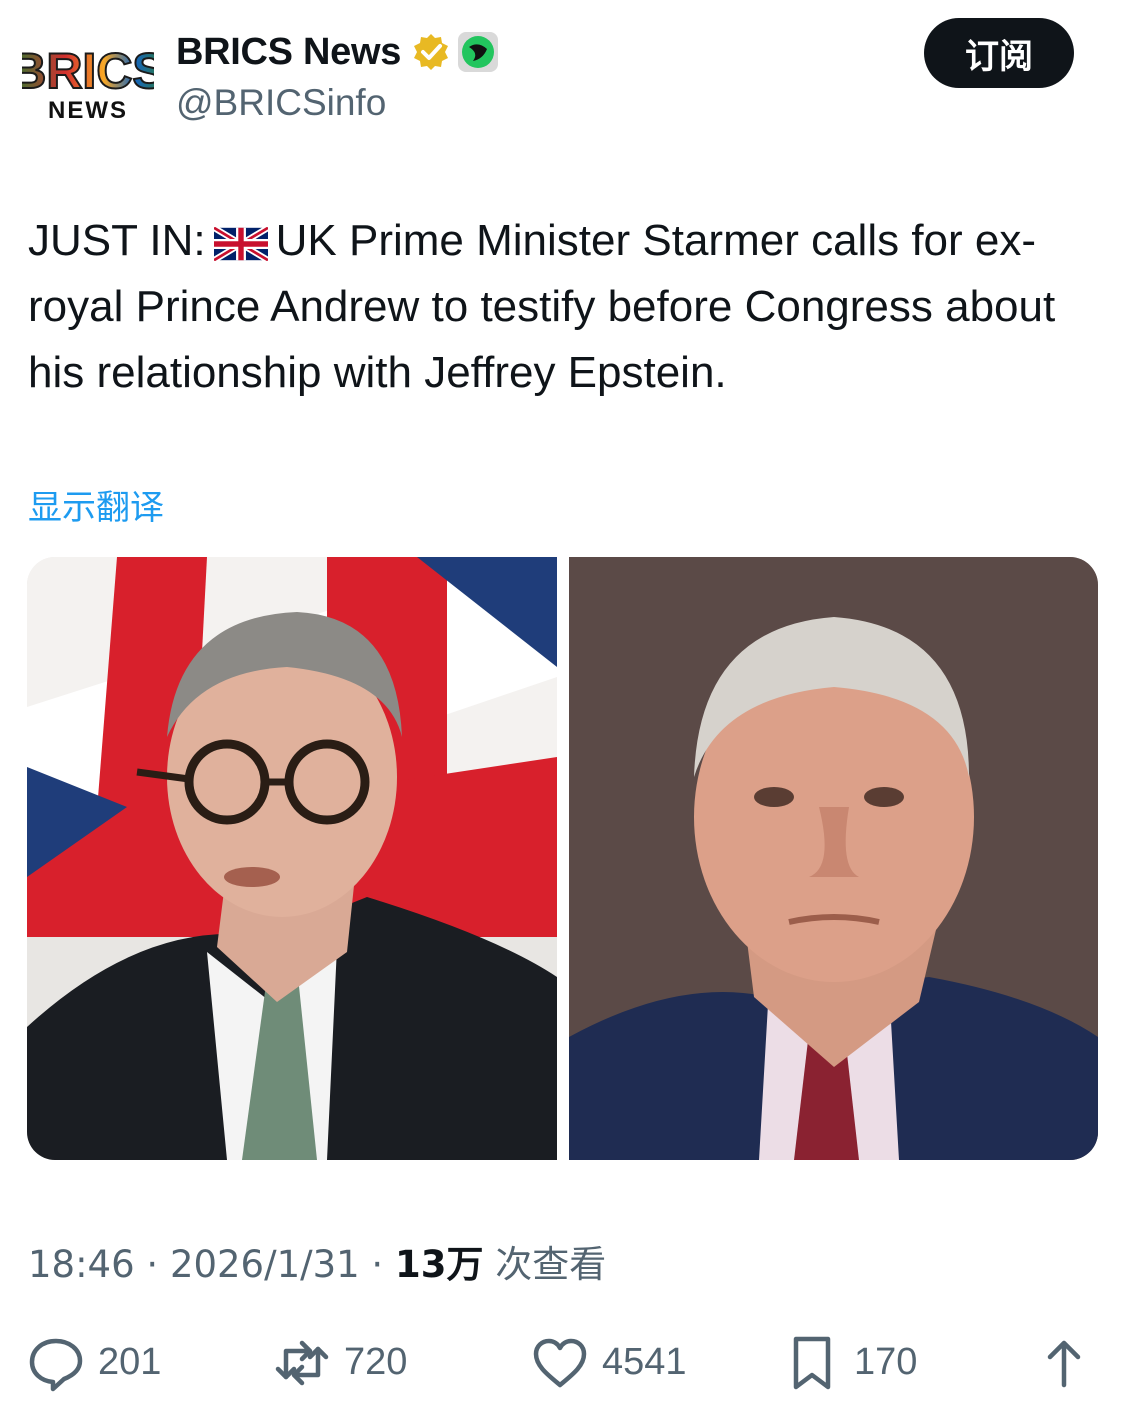 The image size is (1125, 1425). Describe the element at coordinates (56, 1364) in the screenshot. I see `reply-icon` at that location.